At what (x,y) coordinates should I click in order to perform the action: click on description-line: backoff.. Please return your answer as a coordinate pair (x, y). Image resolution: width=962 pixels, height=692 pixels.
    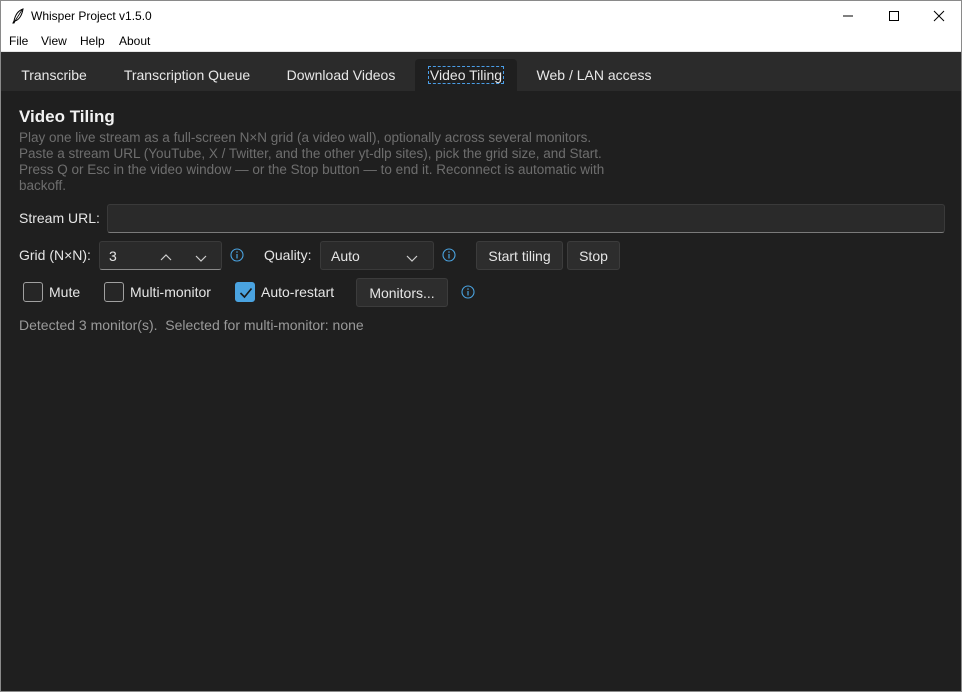
    Looking at the image, I should click on (43, 185).